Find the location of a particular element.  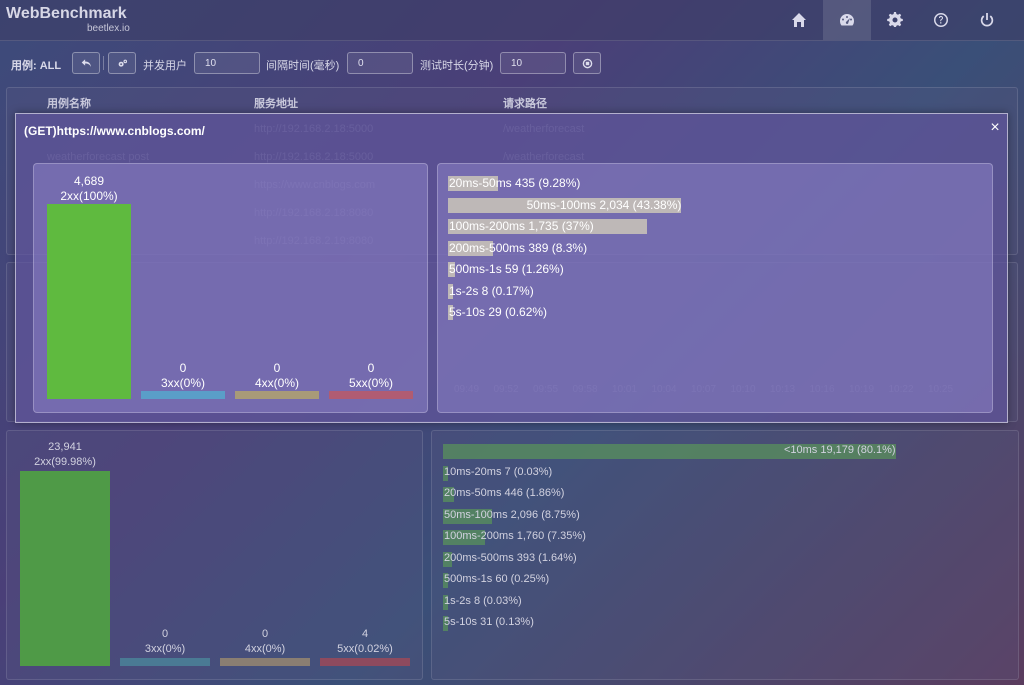

interval-input is located at coordinates (380, 63).